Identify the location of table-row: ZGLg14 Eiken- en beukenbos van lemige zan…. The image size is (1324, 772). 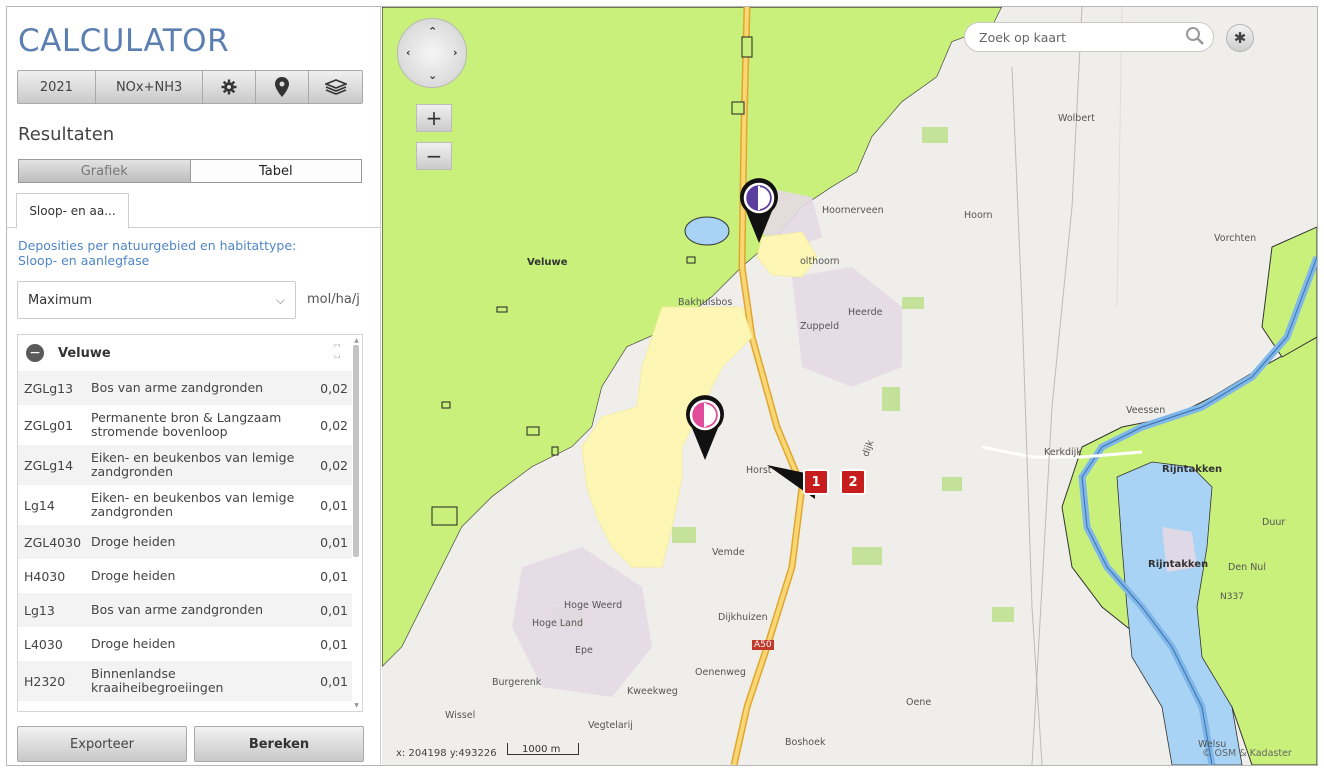
(185, 465).